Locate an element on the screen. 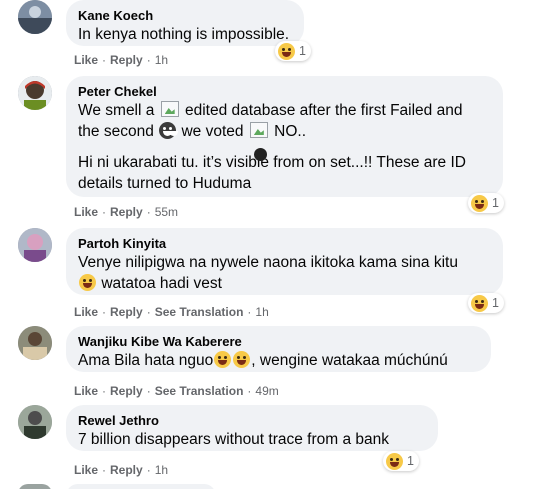 Image resolution: width=556 pixels, height=489 pixels. text-segment: Ama Bila hata nguo is located at coordinates (146, 360).